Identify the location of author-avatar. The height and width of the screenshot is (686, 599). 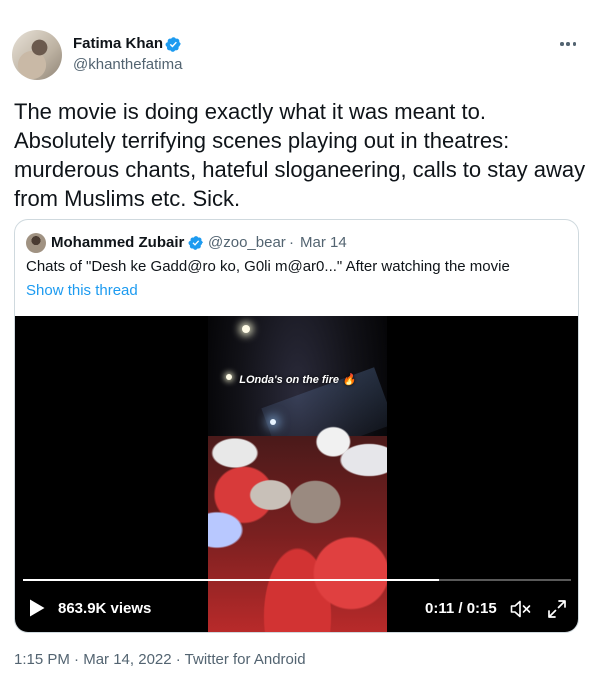
(37, 55).